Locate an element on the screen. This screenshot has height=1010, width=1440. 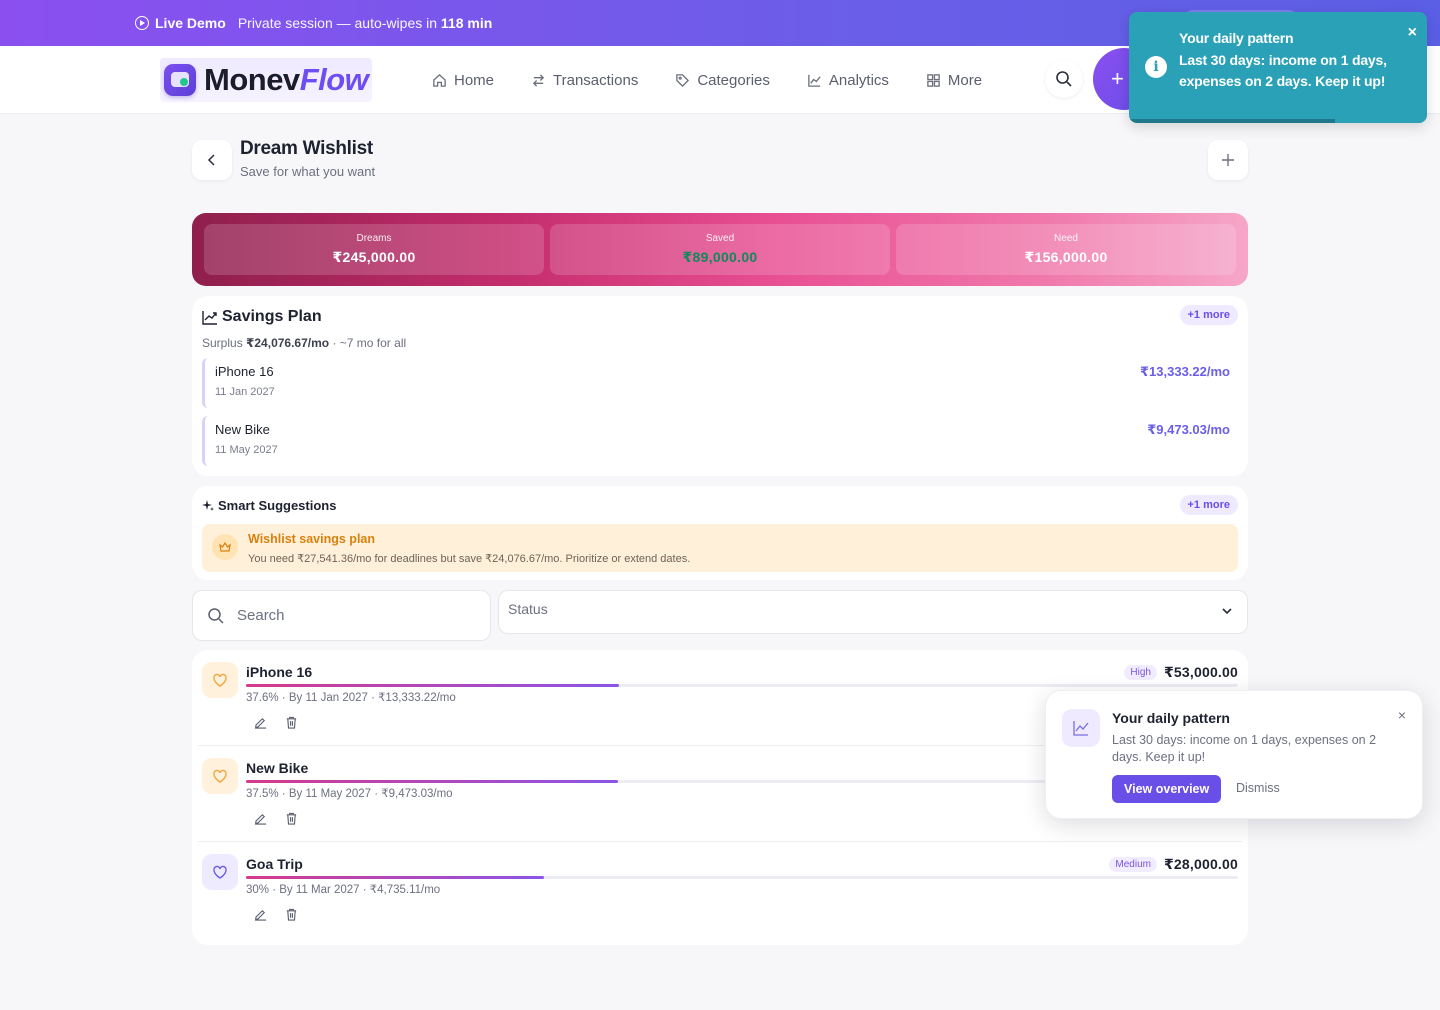
wish-amount: ₹53,000.00 is located at coordinates (1200, 672).